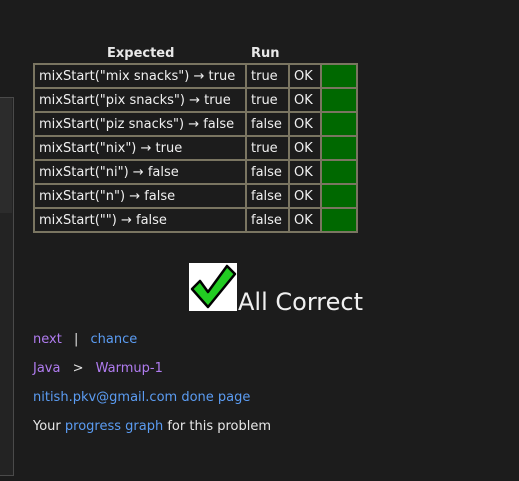 The width and height of the screenshot is (519, 481). I want to click on table-row: mixStart("ni") → false false OK, so click(195, 172).